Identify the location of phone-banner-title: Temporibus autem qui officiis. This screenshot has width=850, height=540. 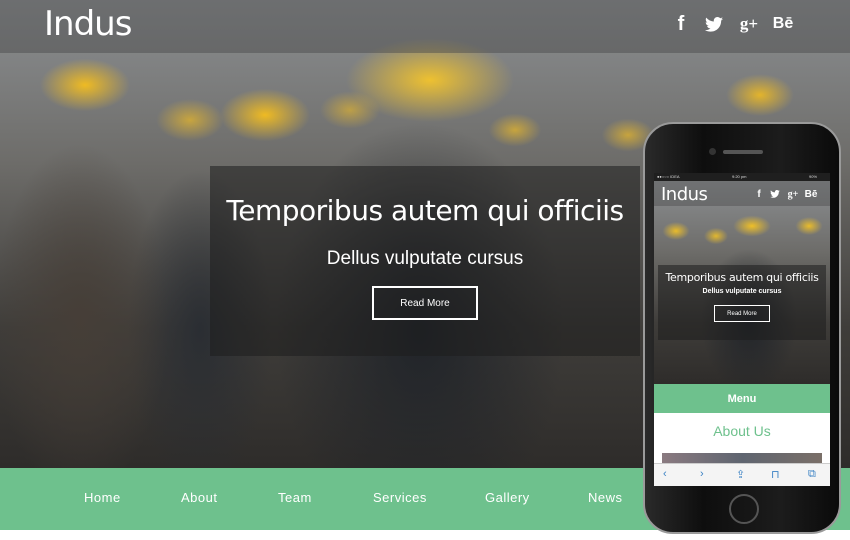
(742, 277).